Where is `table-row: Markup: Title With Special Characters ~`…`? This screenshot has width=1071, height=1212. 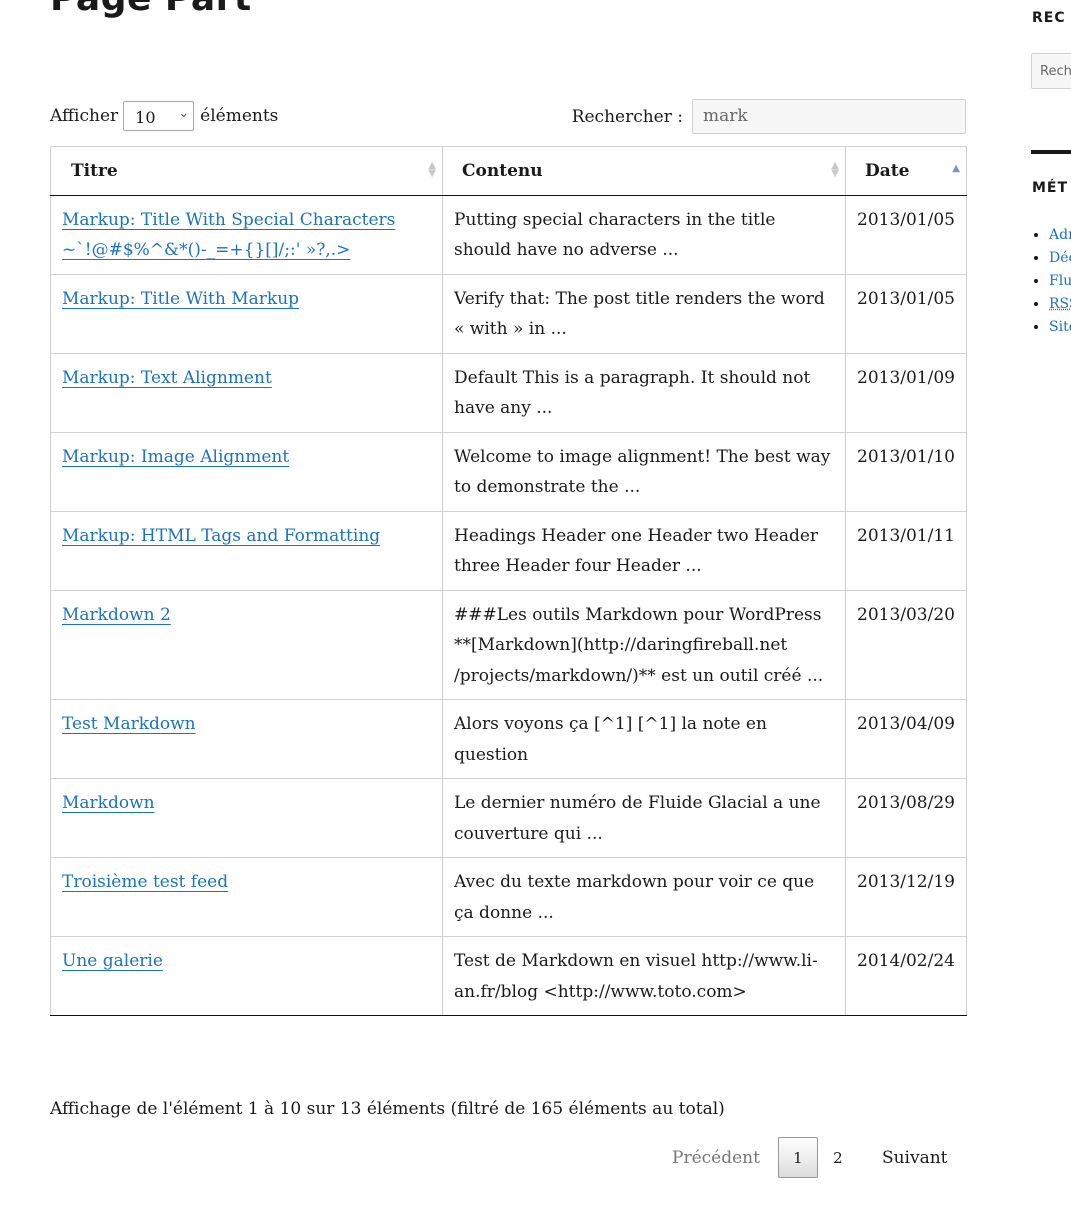 table-row: Markup: Title With Special Characters ~`… is located at coordinates (508, 234).